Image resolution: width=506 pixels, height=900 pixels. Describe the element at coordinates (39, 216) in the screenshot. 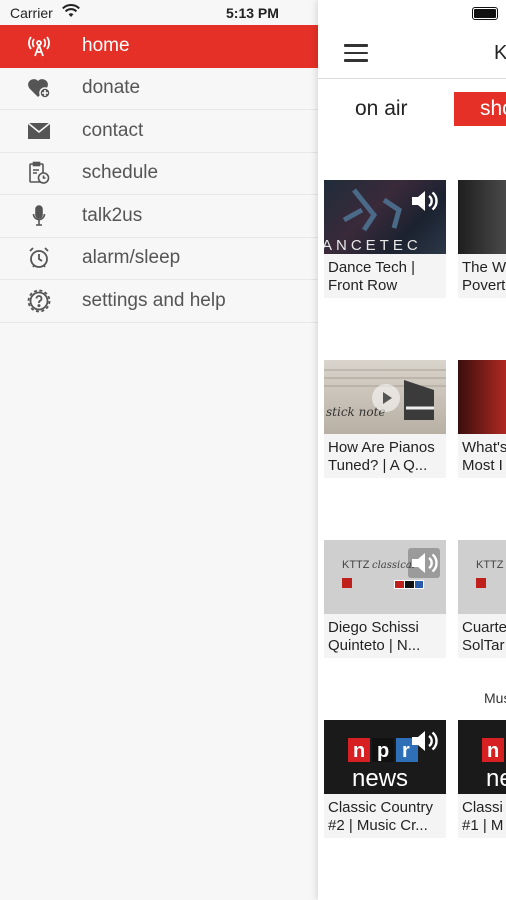

I see `microphone-icon` at that location.